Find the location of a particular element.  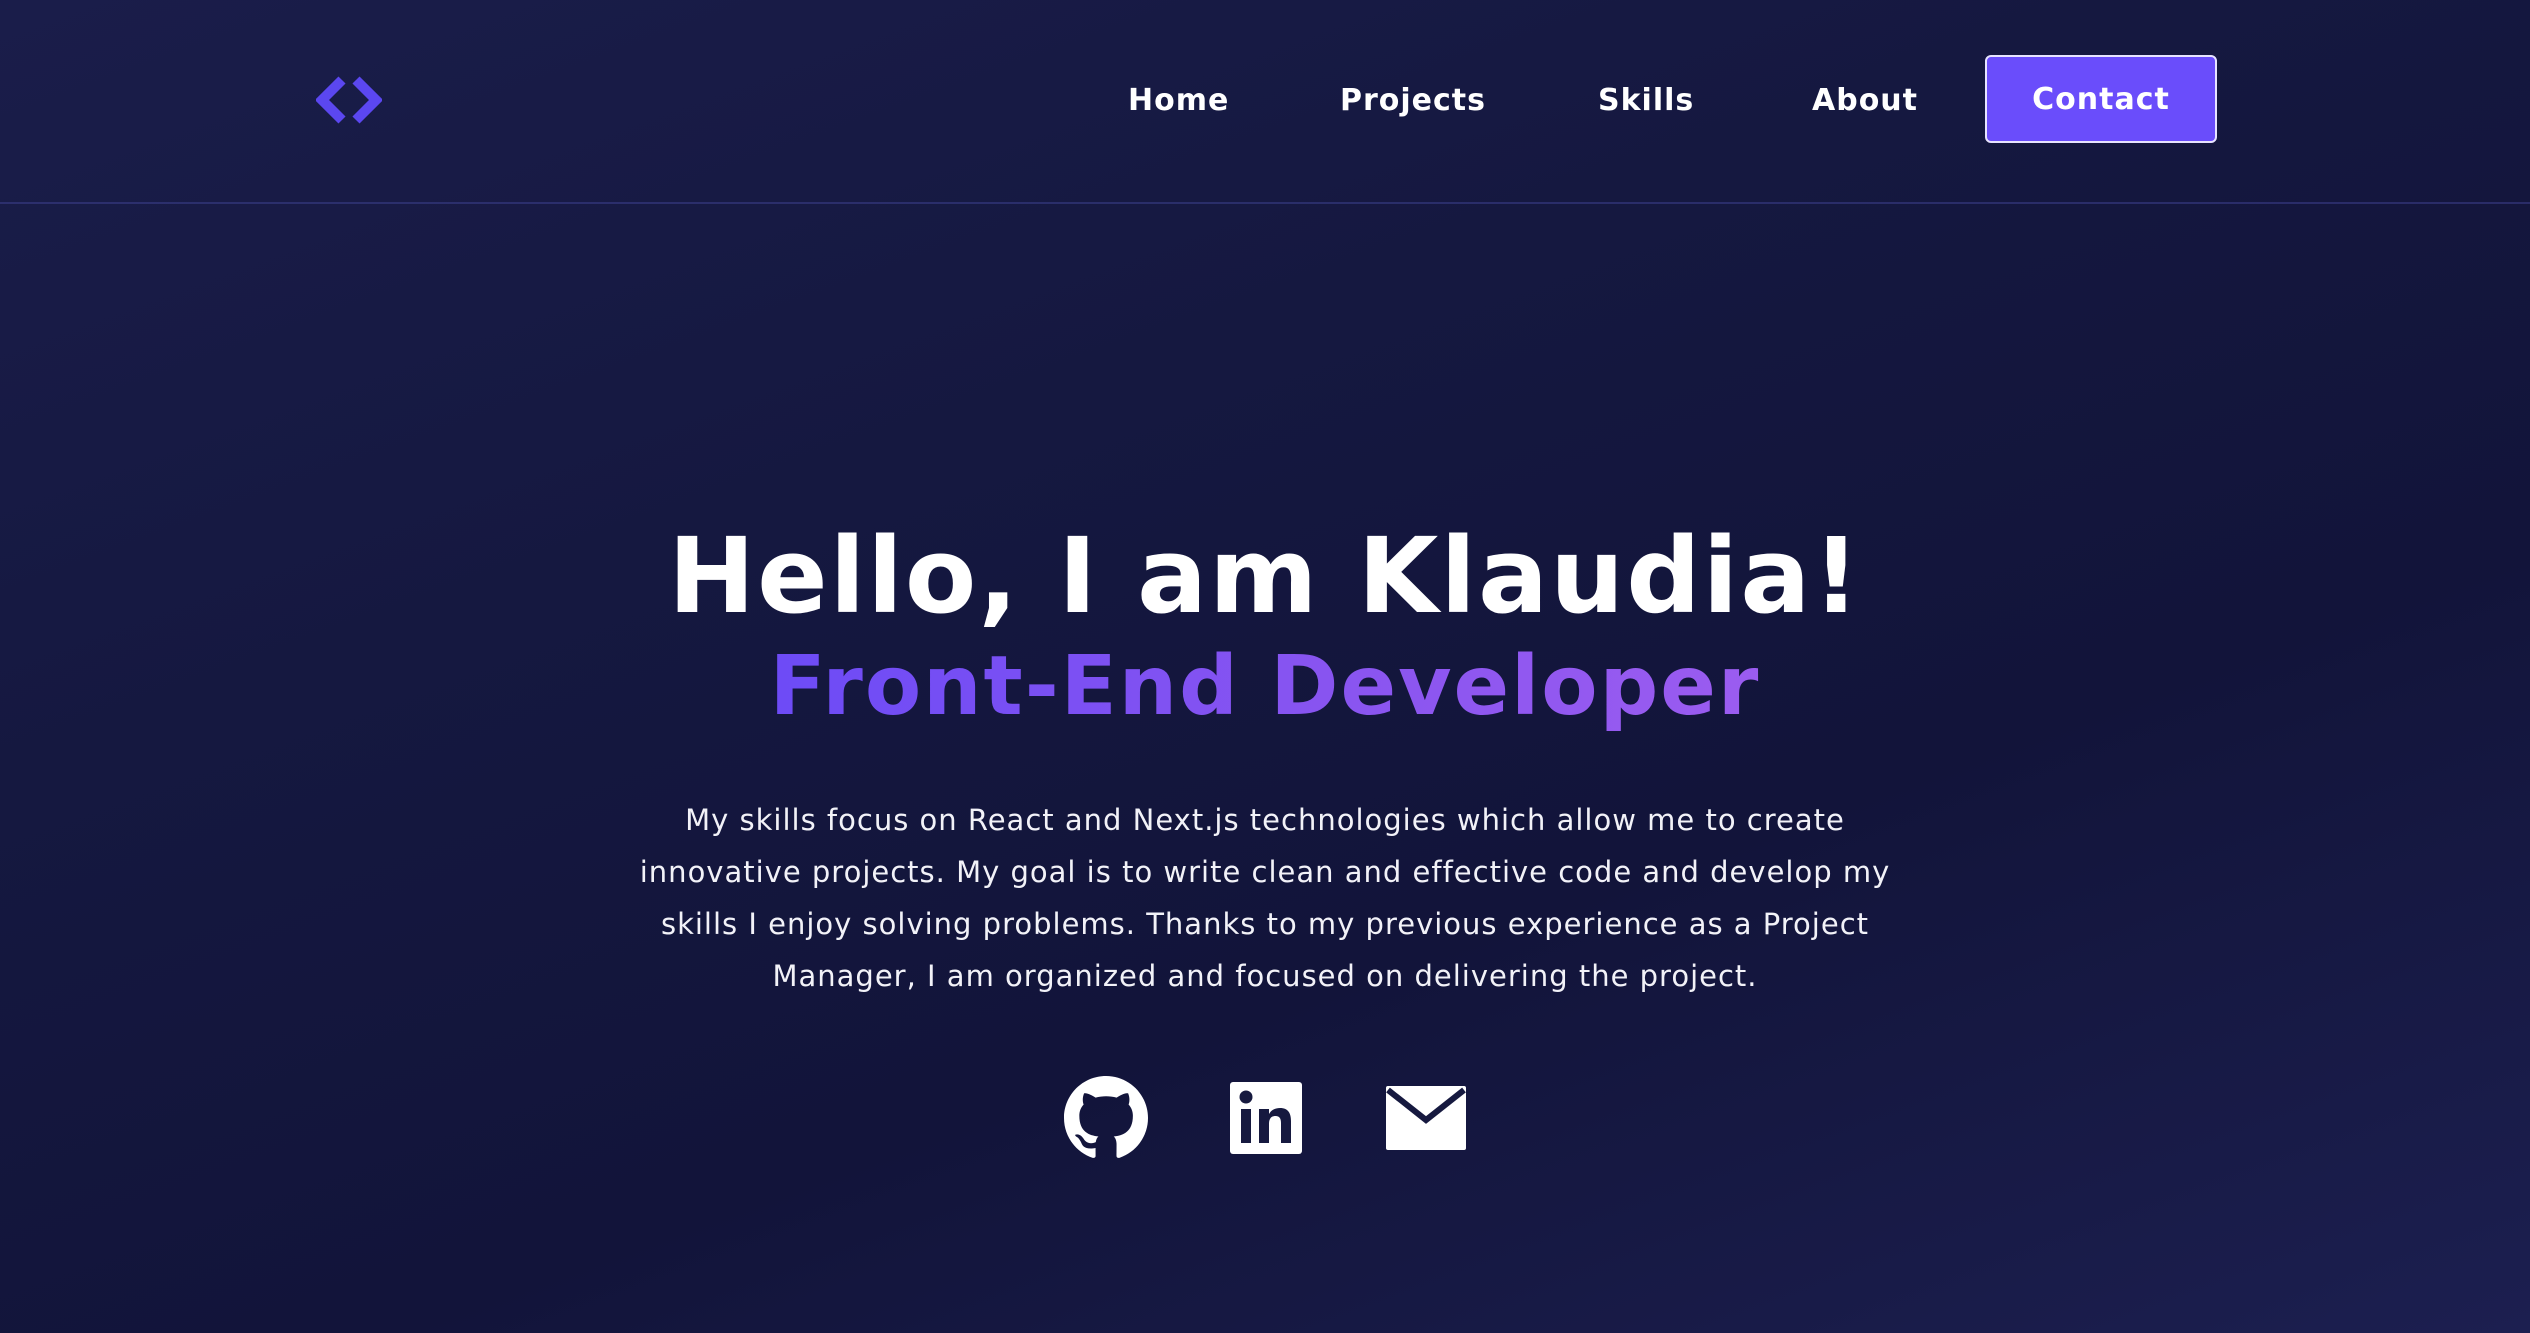

github-icon is located at coordinates (1106, 1118).